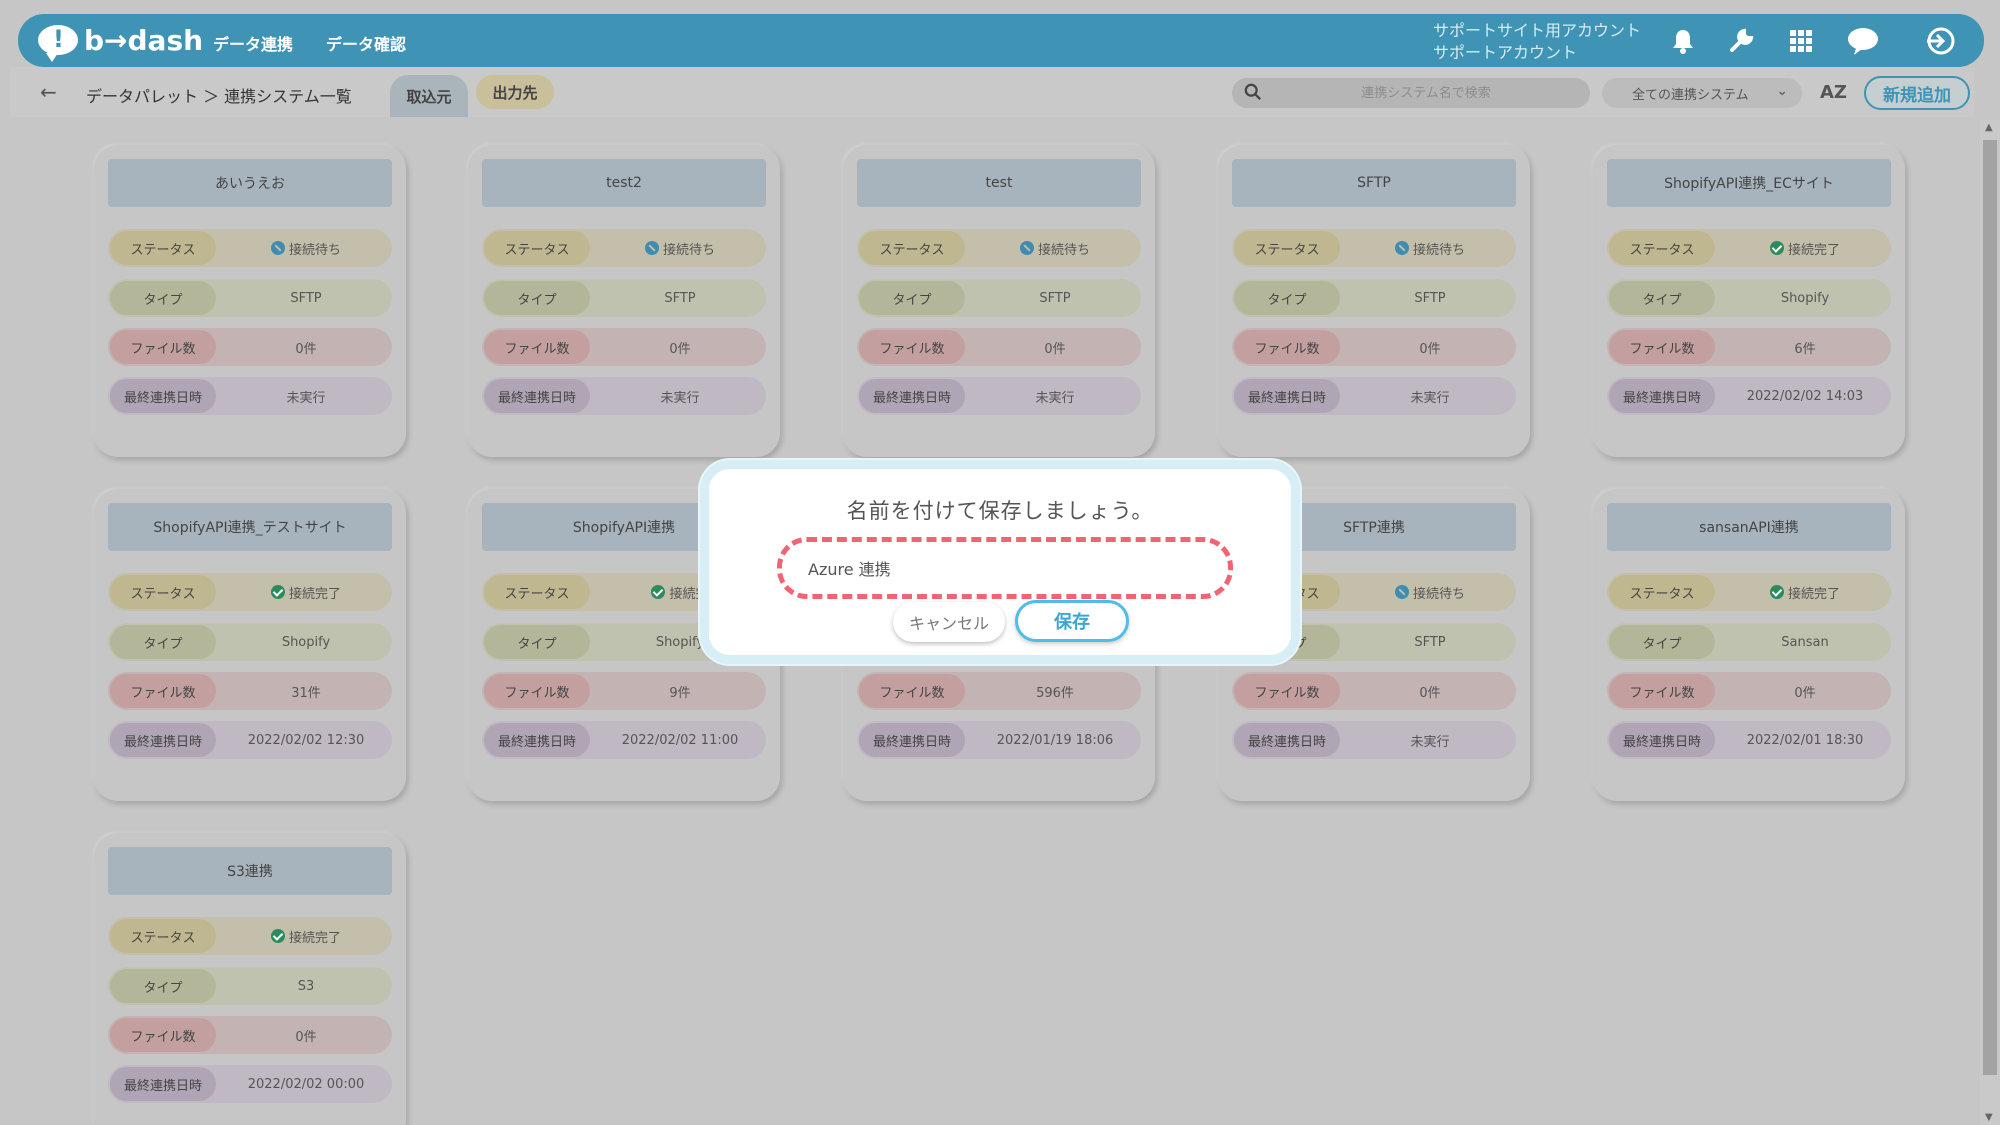  I want to click on cancel-button: キャンセル, so click(949, 622).